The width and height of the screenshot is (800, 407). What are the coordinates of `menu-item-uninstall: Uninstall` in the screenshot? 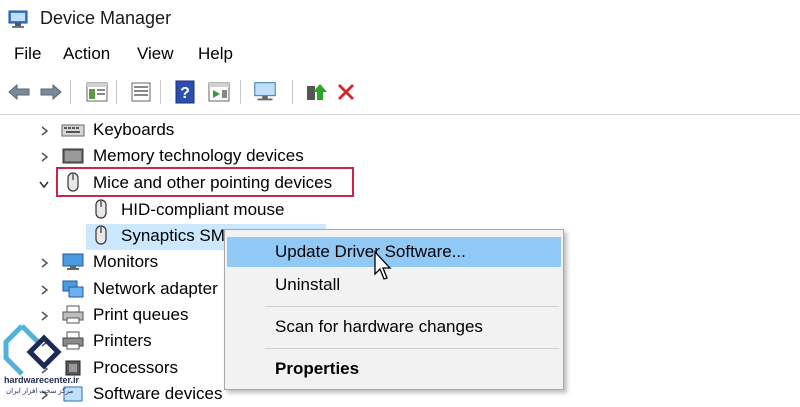 It's located at (394, 285).